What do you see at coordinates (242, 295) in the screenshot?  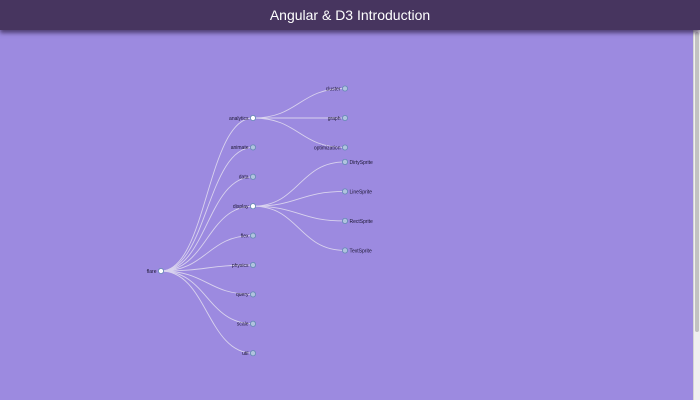 I see `node-label: query` at bounding box center [242, 295].